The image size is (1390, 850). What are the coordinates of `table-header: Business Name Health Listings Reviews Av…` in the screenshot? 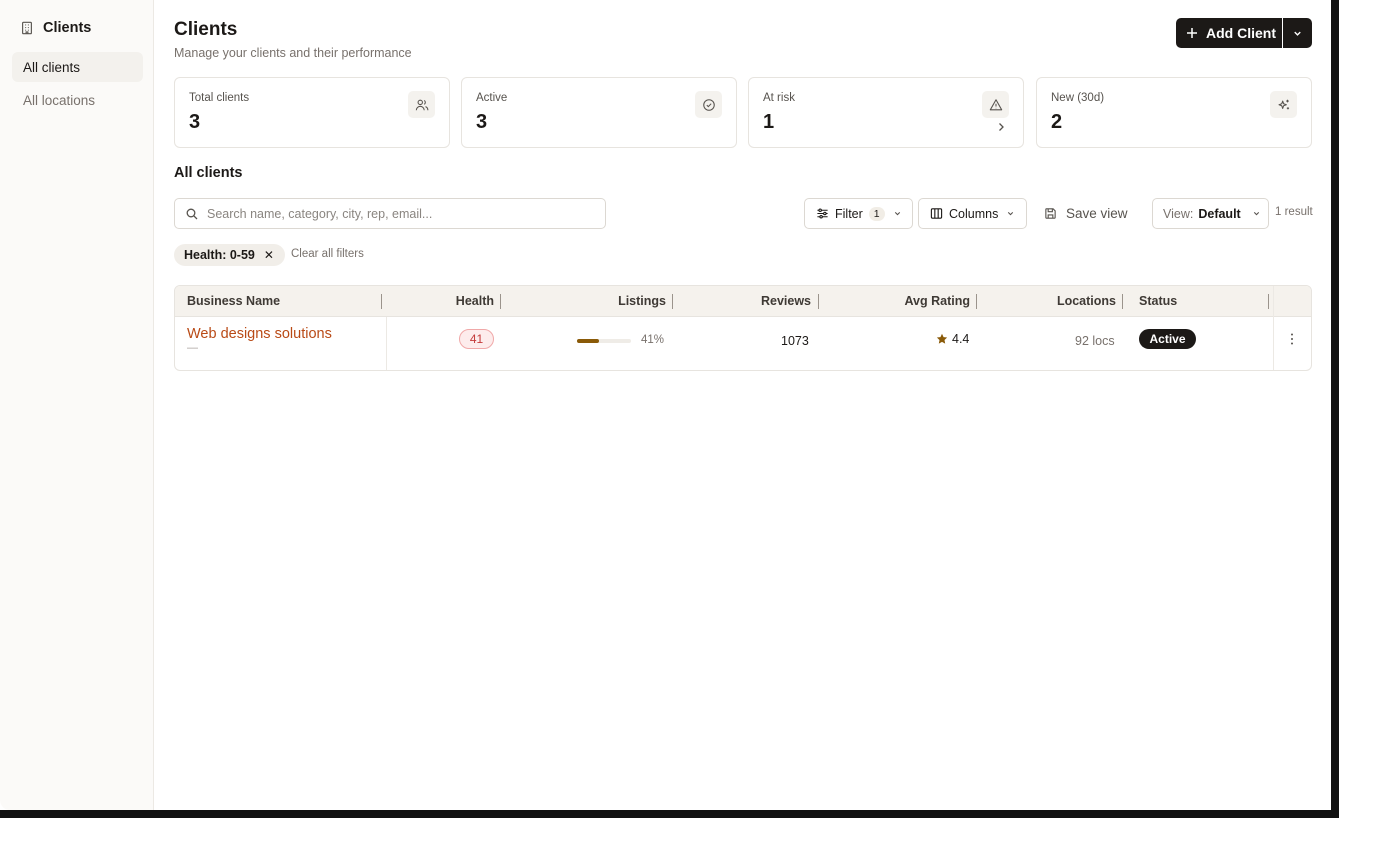 It's located at (743, 301).